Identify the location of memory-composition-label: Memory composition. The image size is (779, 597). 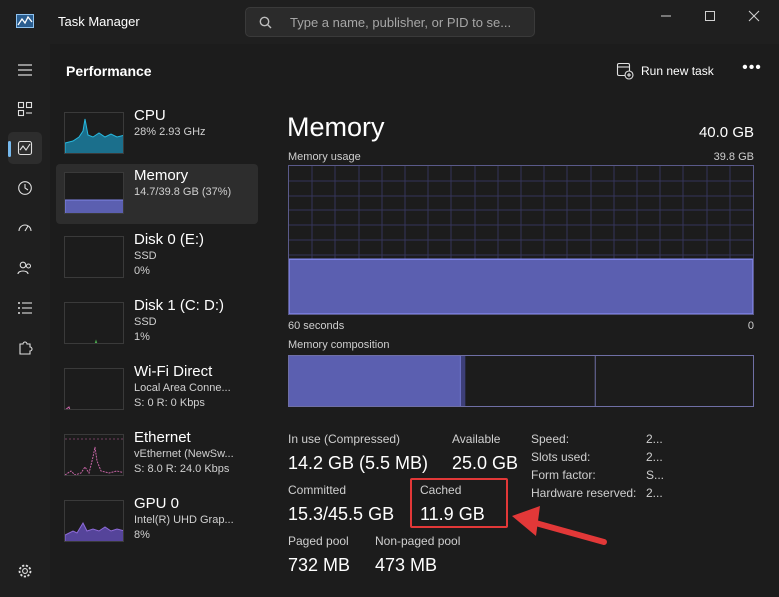
(339, 345).